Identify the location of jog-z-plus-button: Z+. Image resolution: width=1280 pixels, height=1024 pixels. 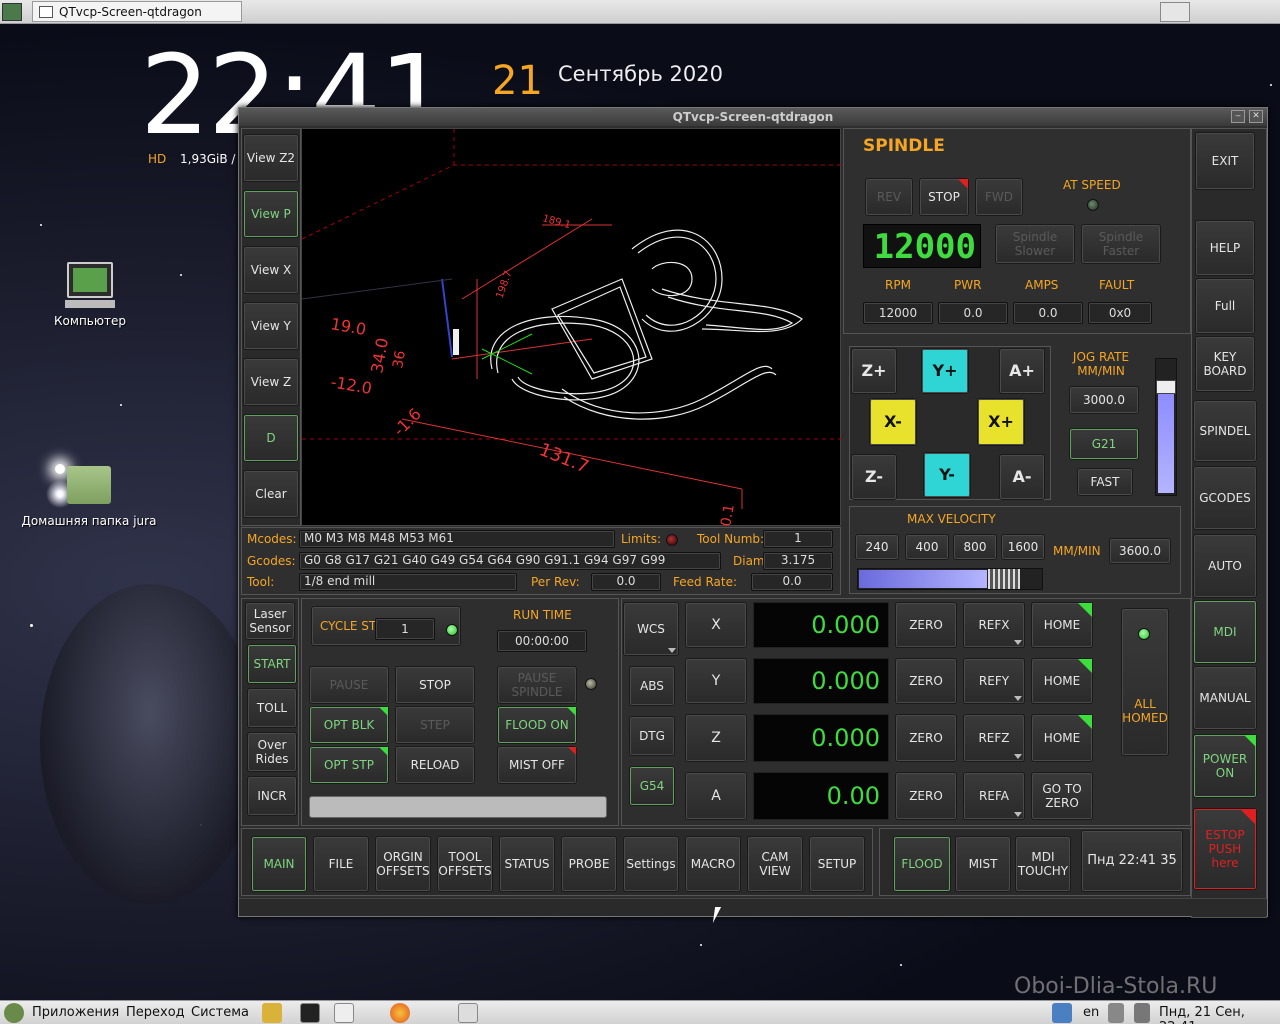
(874, 371).